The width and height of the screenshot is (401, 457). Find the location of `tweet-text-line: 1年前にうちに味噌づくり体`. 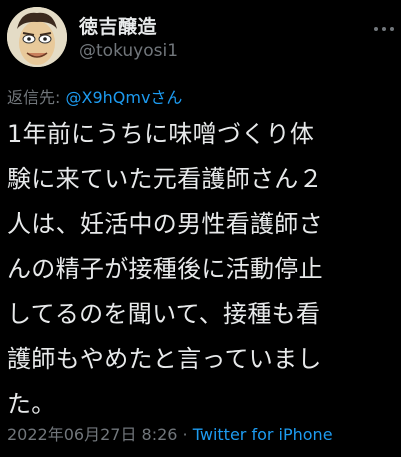

tweet-text-line: 1年前にうちに味噌づくり体 is located at coordinates (161, 134).